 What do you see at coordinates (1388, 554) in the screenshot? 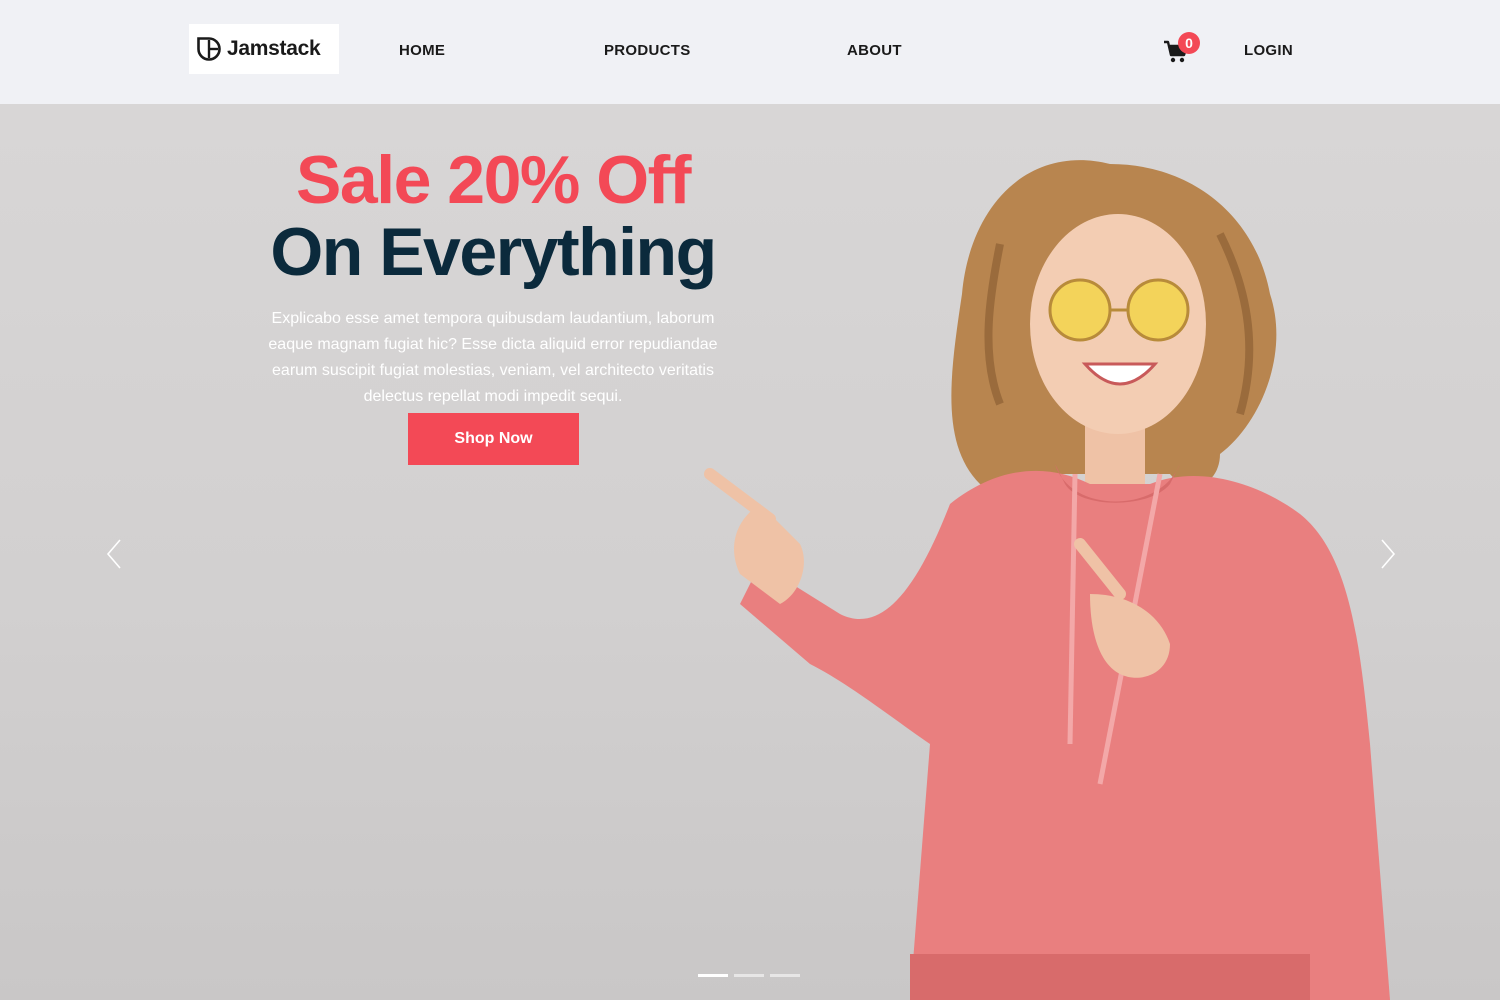
I see `carousel-next-icon` at bounding box center [1388, 554].